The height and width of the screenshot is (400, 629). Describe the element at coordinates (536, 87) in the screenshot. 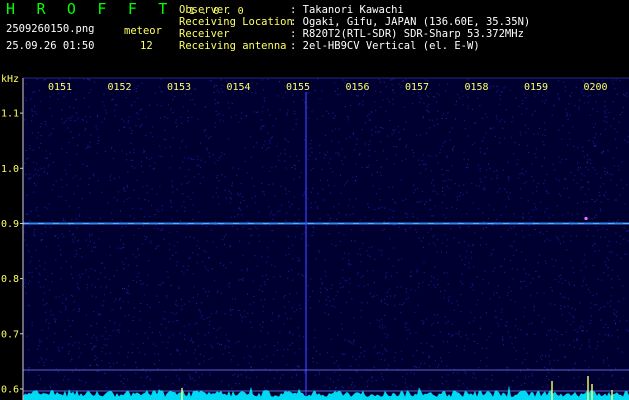

I see `x-tick-label: 0159` at that location.